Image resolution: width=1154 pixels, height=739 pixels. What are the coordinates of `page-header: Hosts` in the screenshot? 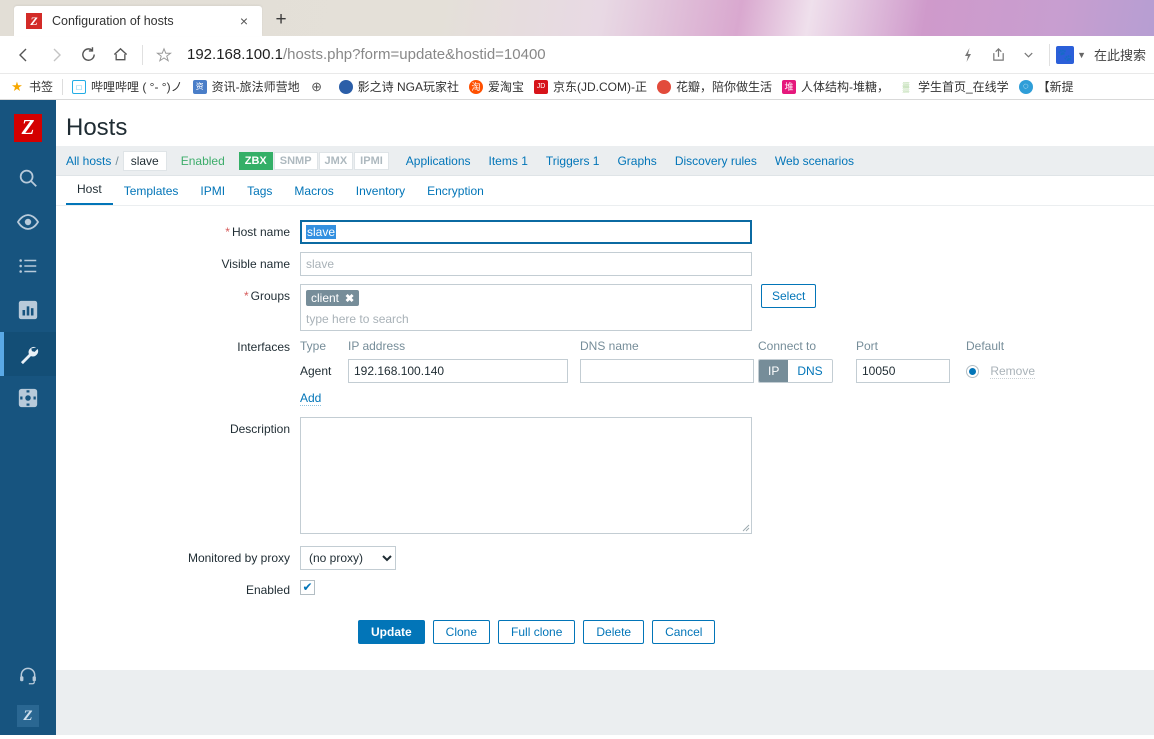 It's located at (605, 123).